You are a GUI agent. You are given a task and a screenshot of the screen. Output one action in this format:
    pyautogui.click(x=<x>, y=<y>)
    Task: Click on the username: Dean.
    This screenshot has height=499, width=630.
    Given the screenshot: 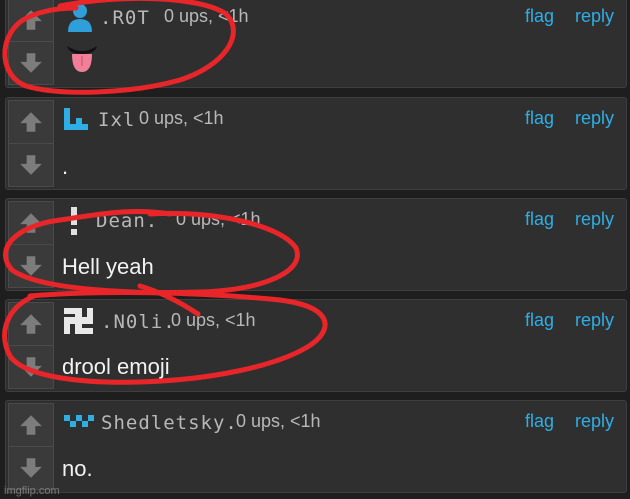 What is the action you would take?
    pyautogui.click(x=127, y=221)
    